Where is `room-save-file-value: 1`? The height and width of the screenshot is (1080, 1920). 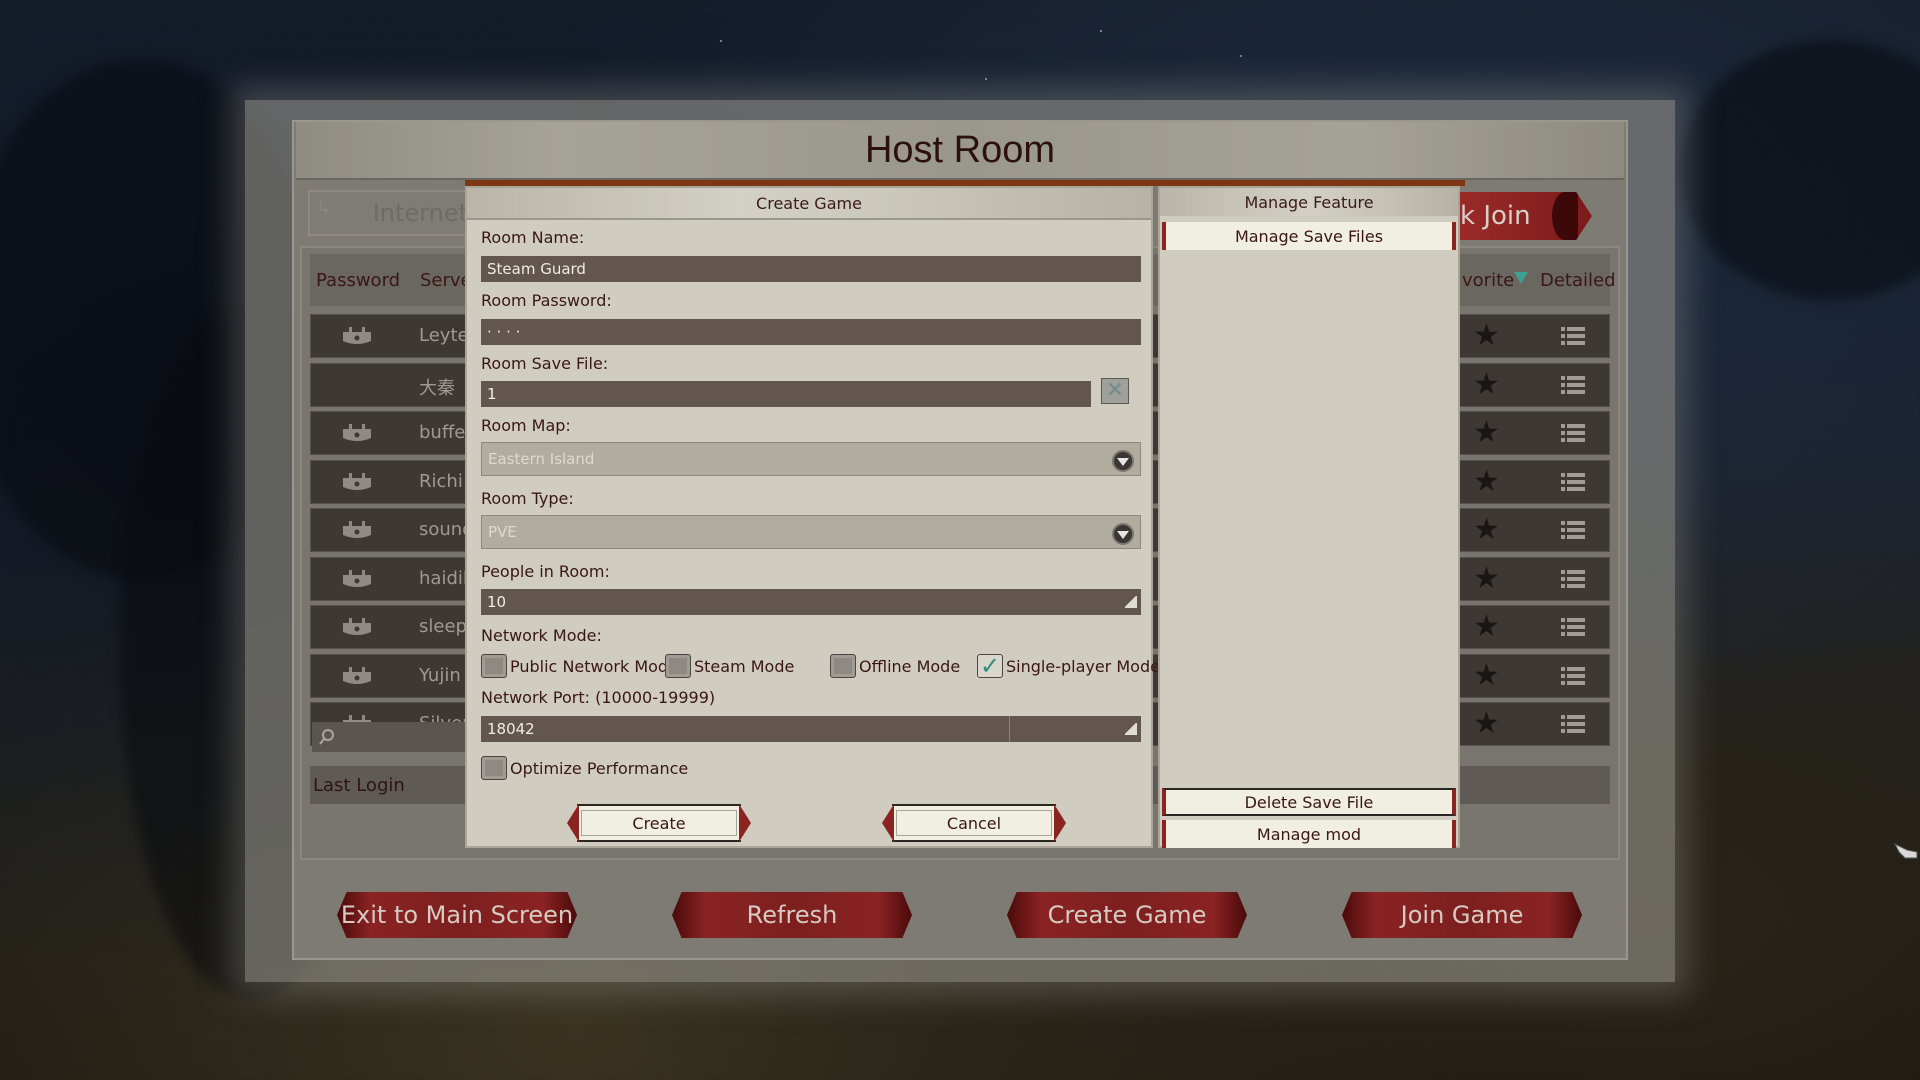 room-save-file-value: 1 is located at coordinates (492, 394).